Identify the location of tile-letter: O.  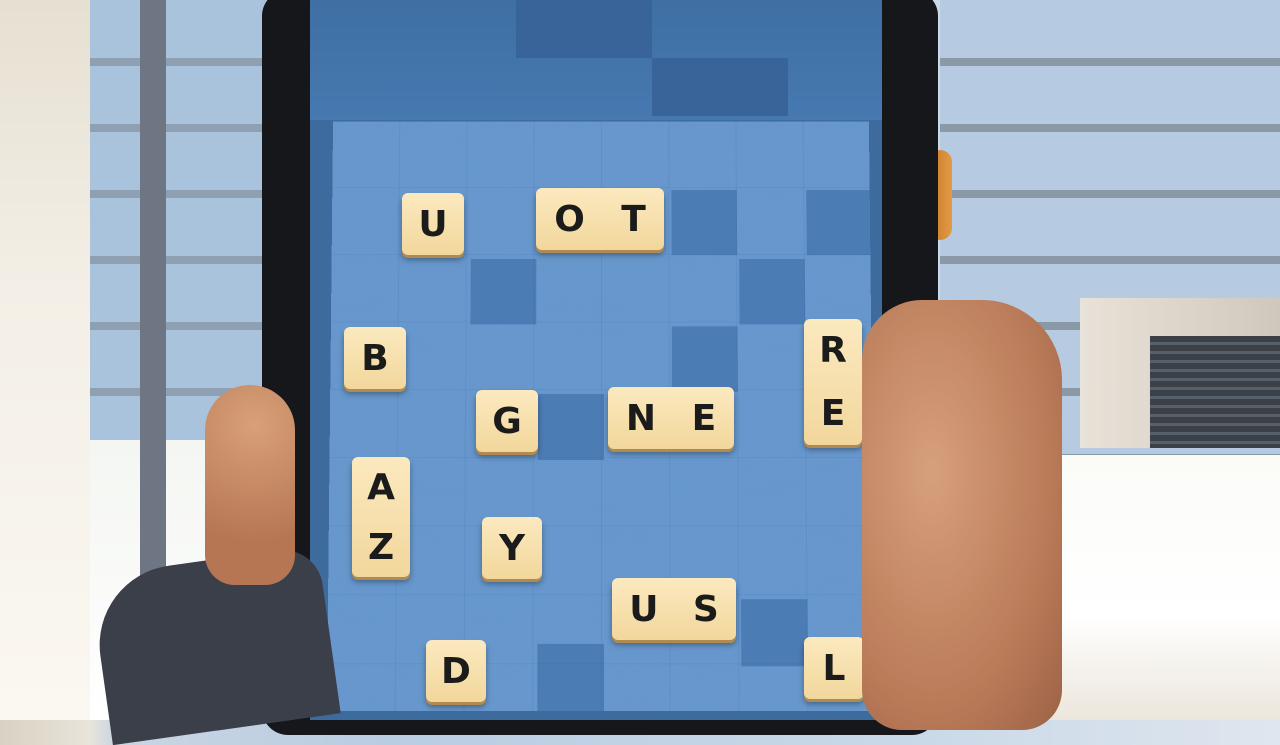
(569, 219).